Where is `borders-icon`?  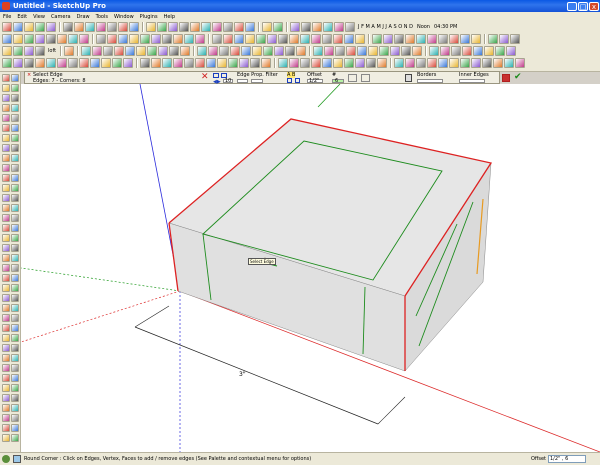 borders-icon is located at coordinates (408, 78).